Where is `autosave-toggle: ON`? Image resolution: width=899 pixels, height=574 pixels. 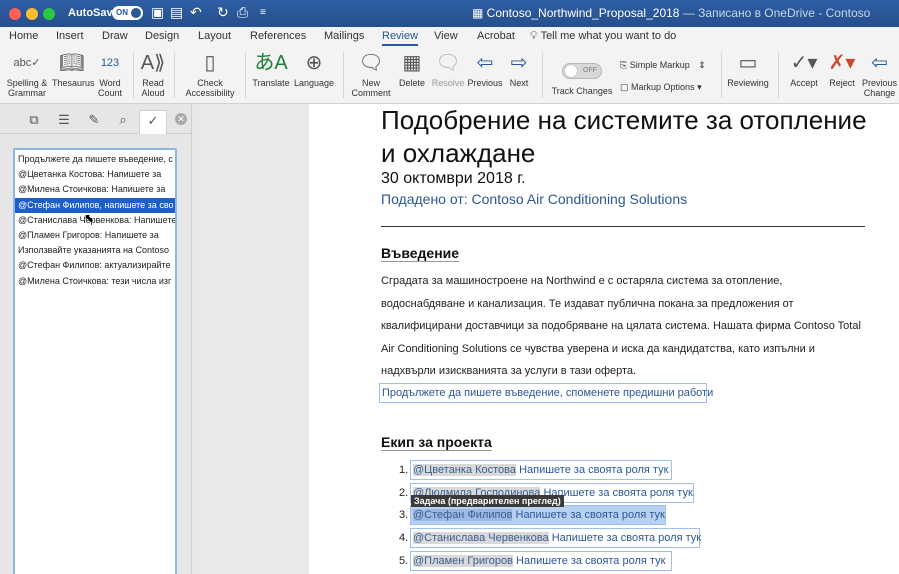 autosave-toggle: ON is located at coordinates (127, 13).